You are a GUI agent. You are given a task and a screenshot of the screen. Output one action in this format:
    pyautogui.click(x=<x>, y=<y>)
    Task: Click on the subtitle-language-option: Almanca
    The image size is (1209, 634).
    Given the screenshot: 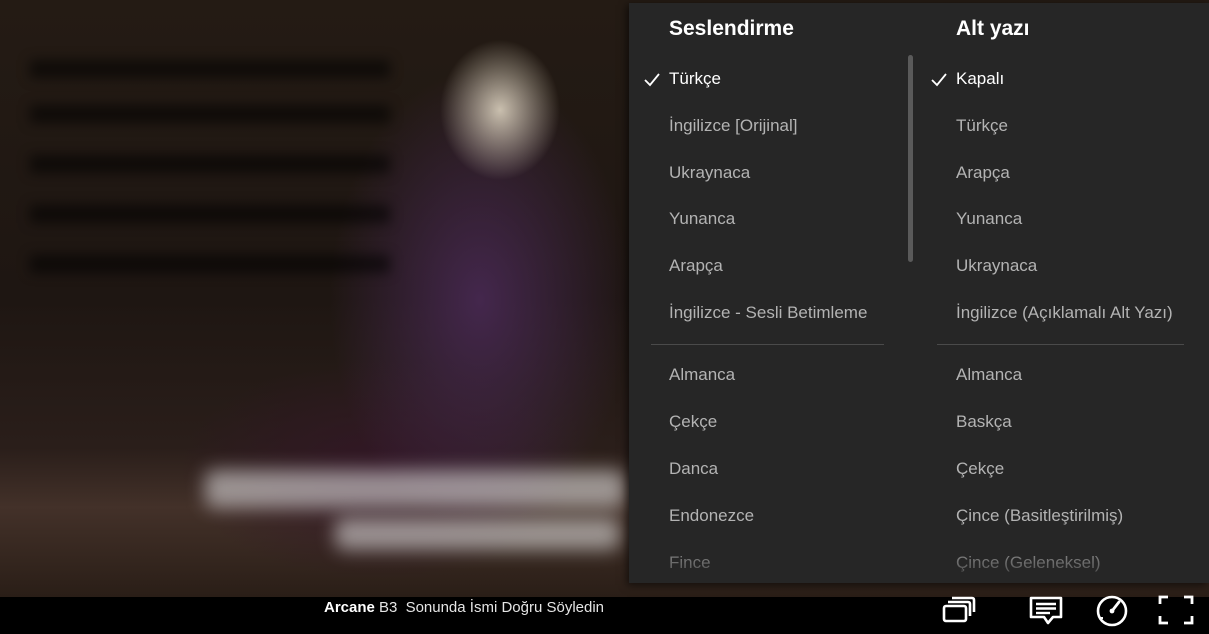 What is the action you would take?
    pyautogui.click(x=989, y=375)
    